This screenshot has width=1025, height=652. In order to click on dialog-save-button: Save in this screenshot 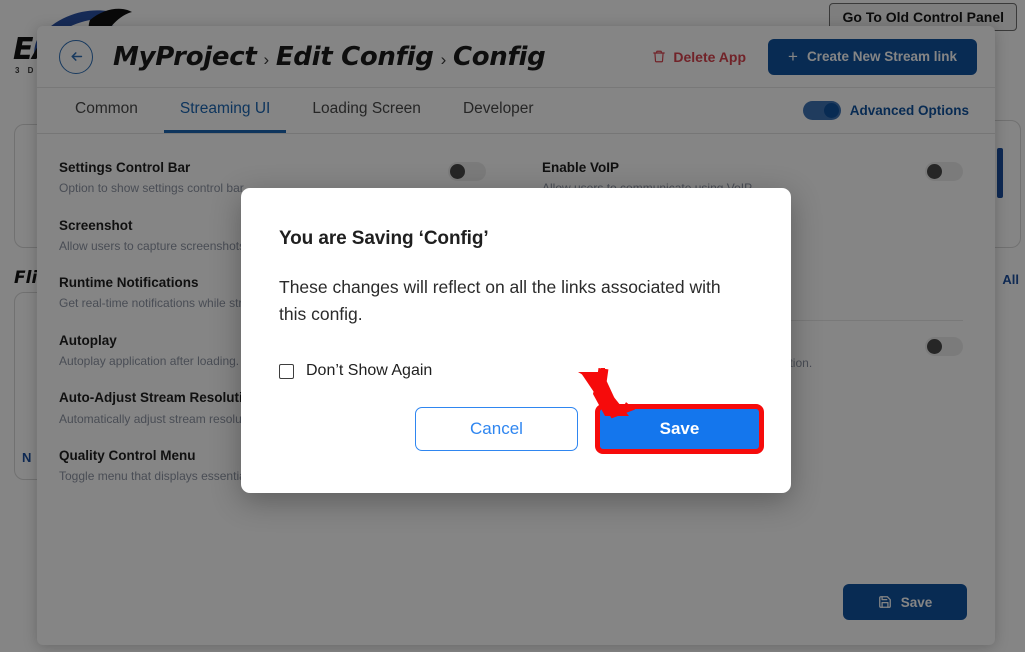, I will do `click(679, 429)`.